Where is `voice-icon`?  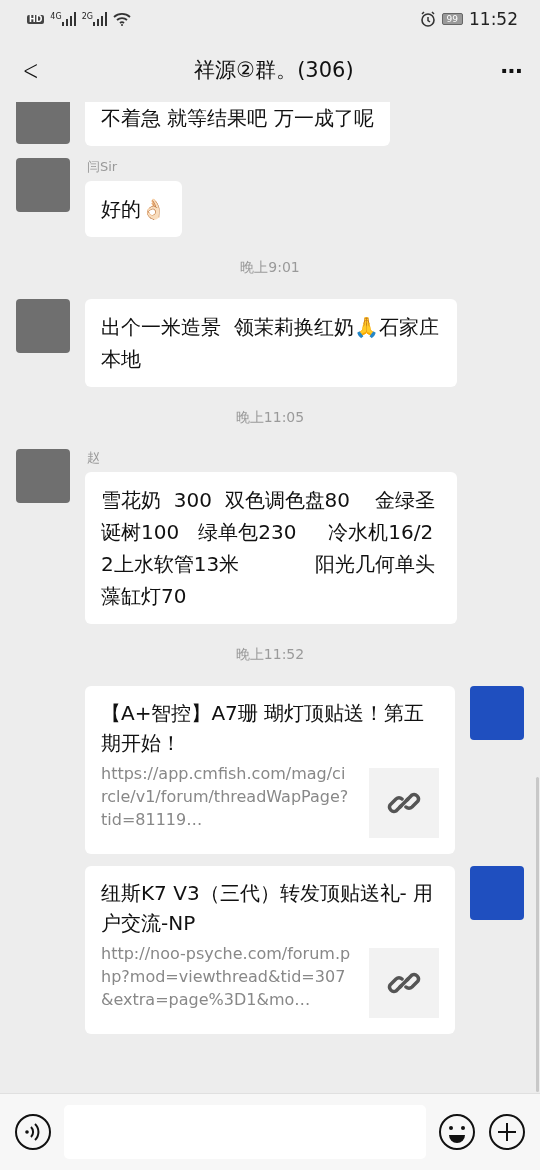
voice-icon is located at coordinates (33, 1132).